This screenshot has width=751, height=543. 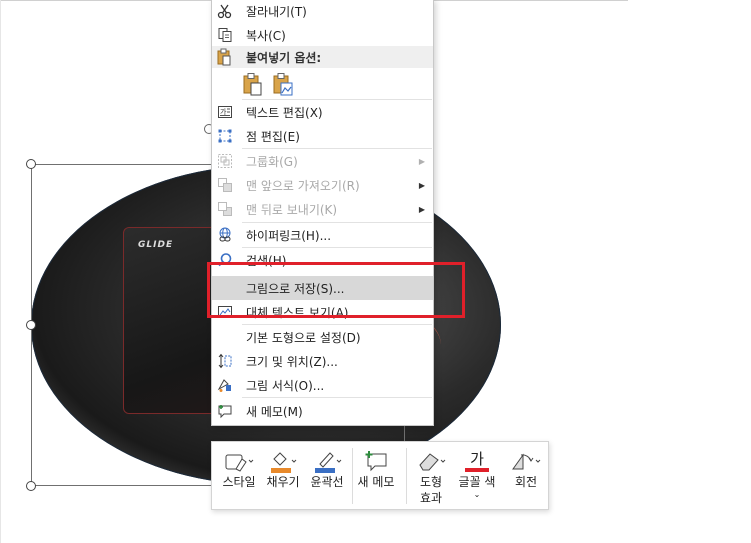 What do you see at coordinates (292, 209) in the screenshot?
I see `menu-item-label: 맨 뒤로 보내기(K)` at bounding box center [292, 209].